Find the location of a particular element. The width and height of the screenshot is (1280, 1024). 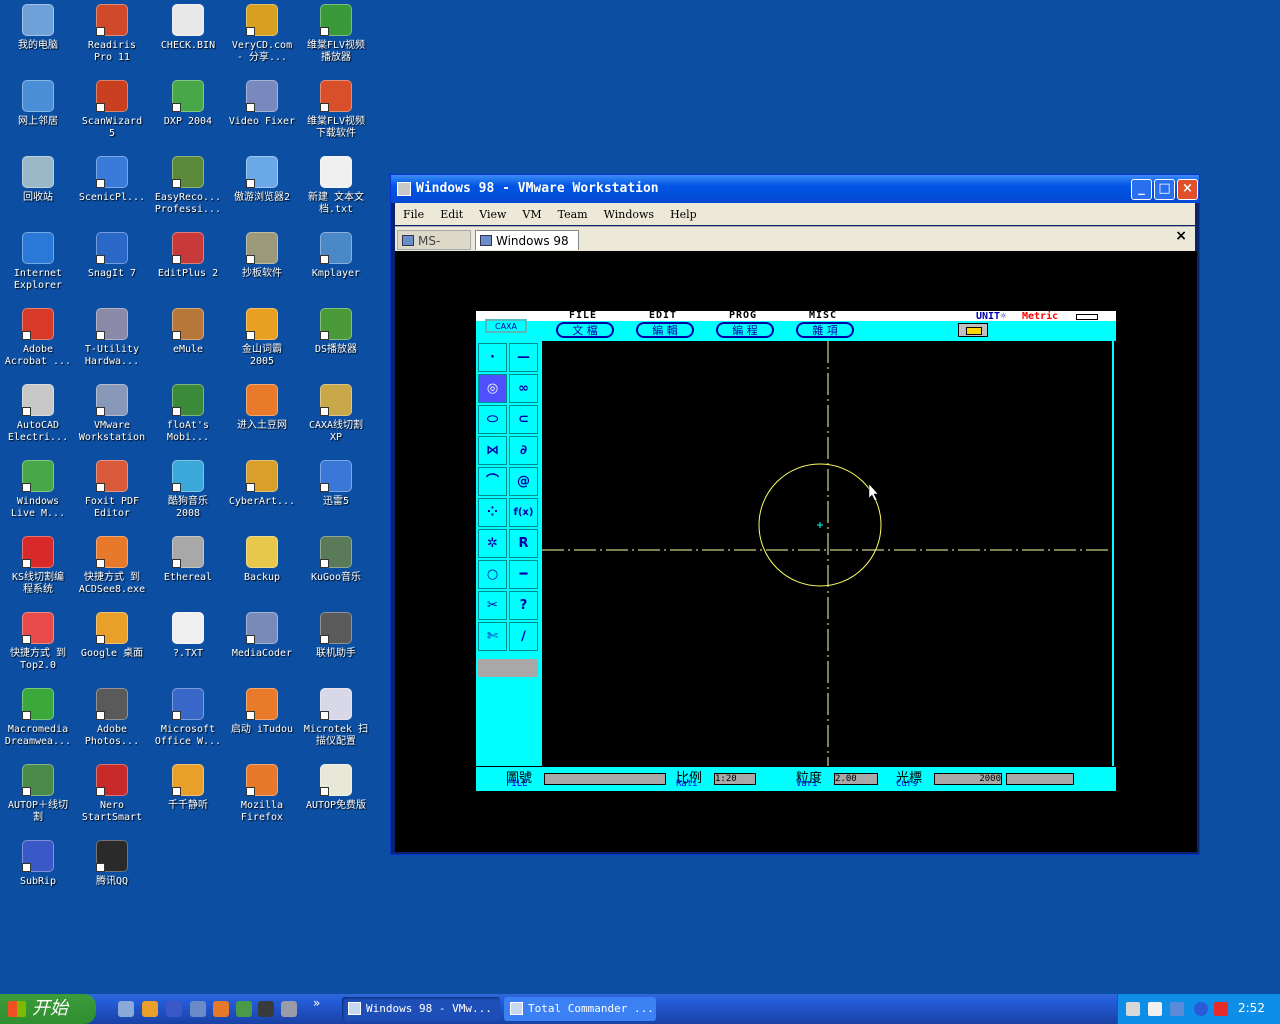

file-field is located at coordinates (605, 779).